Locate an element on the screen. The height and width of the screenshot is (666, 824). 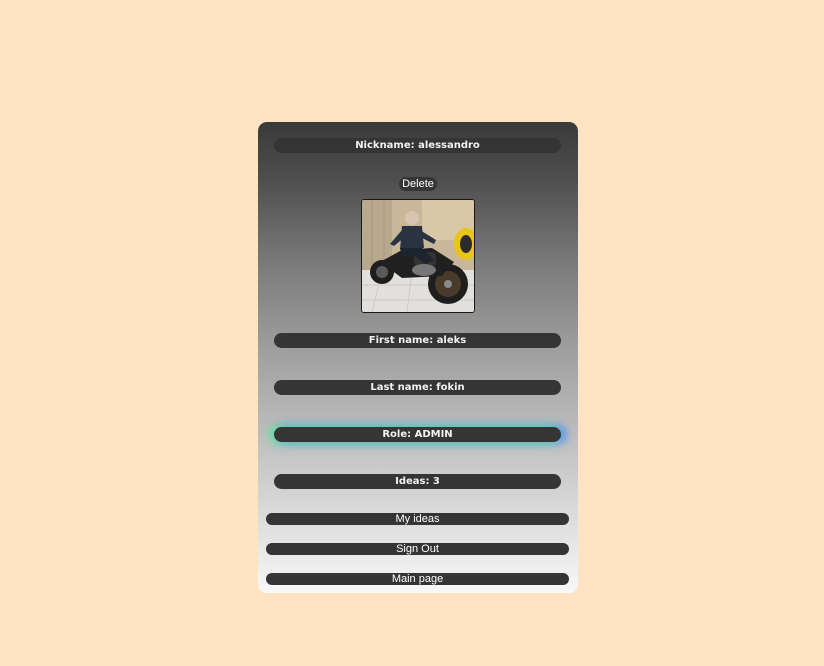
nickname-field: Nickname: alessandro is located at coordinates (417, 145).